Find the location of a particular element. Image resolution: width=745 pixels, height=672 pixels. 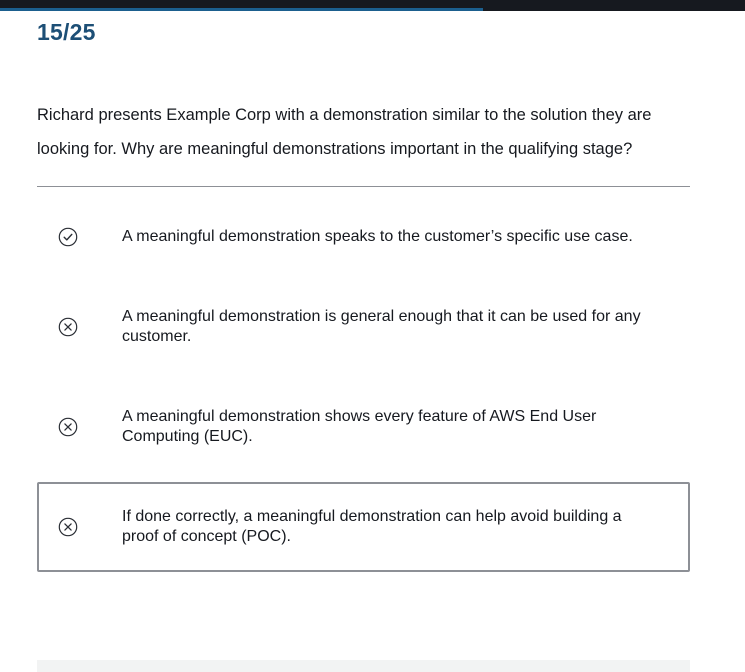

footer-panel is located at coordinates (363, 666).